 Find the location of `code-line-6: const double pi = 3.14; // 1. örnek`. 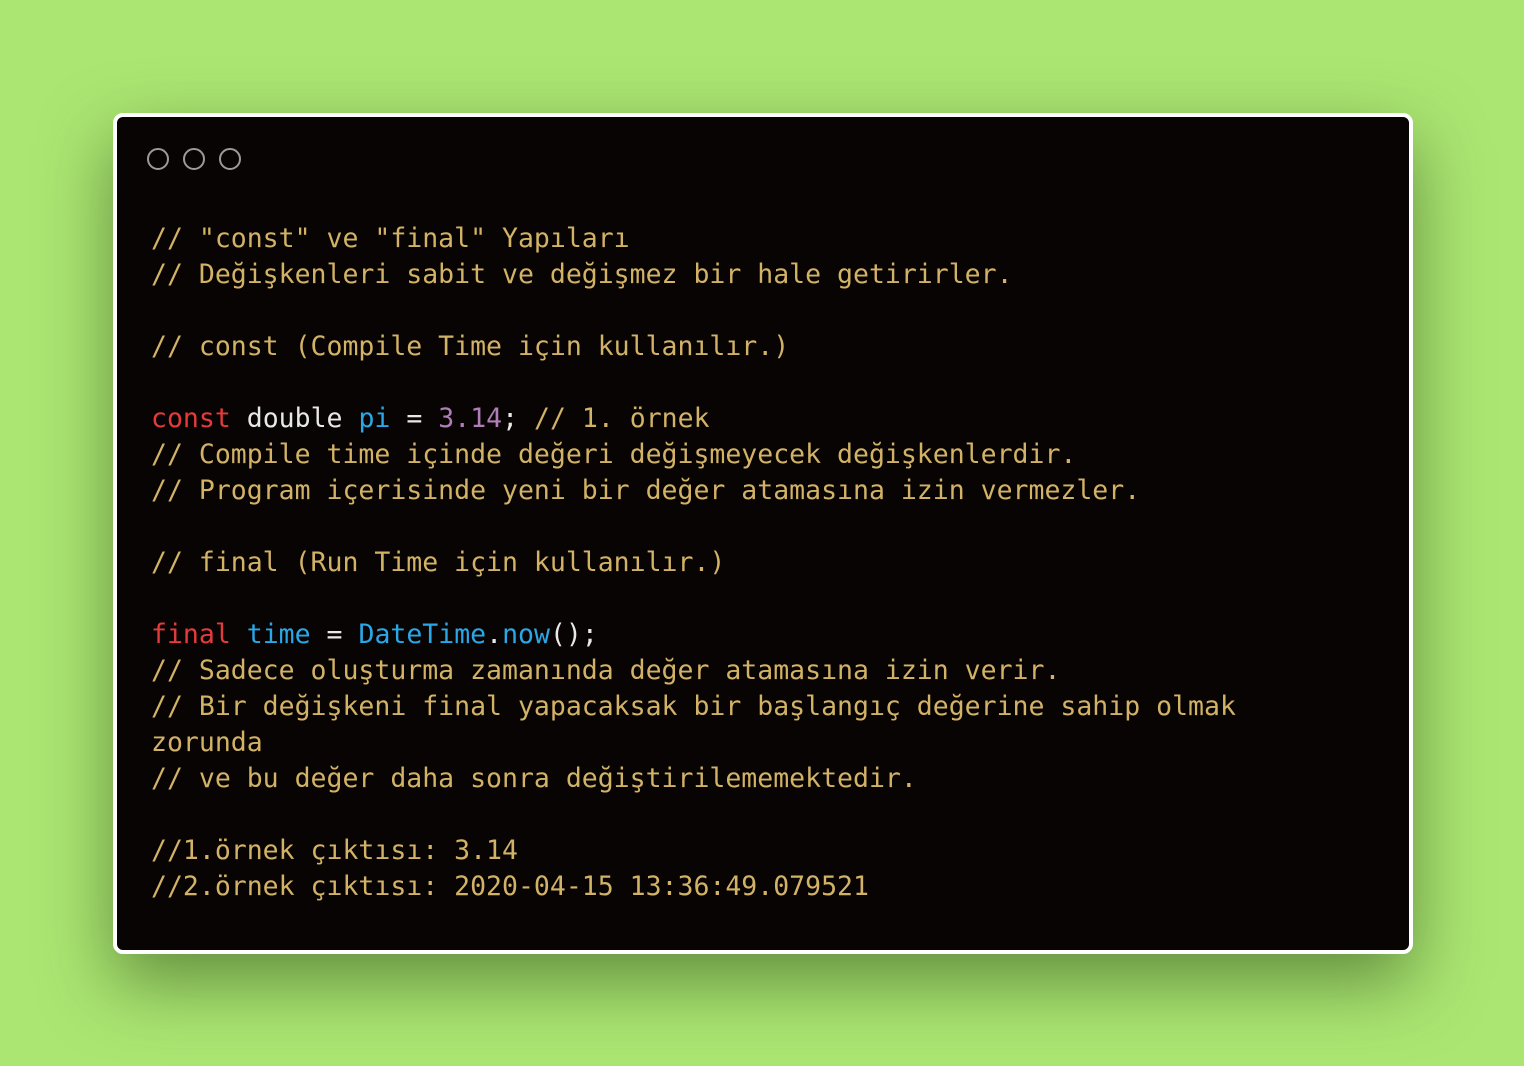

code-line-6: const double pi = 3.14; // 1. örnek is located at coordinates (693, 419).